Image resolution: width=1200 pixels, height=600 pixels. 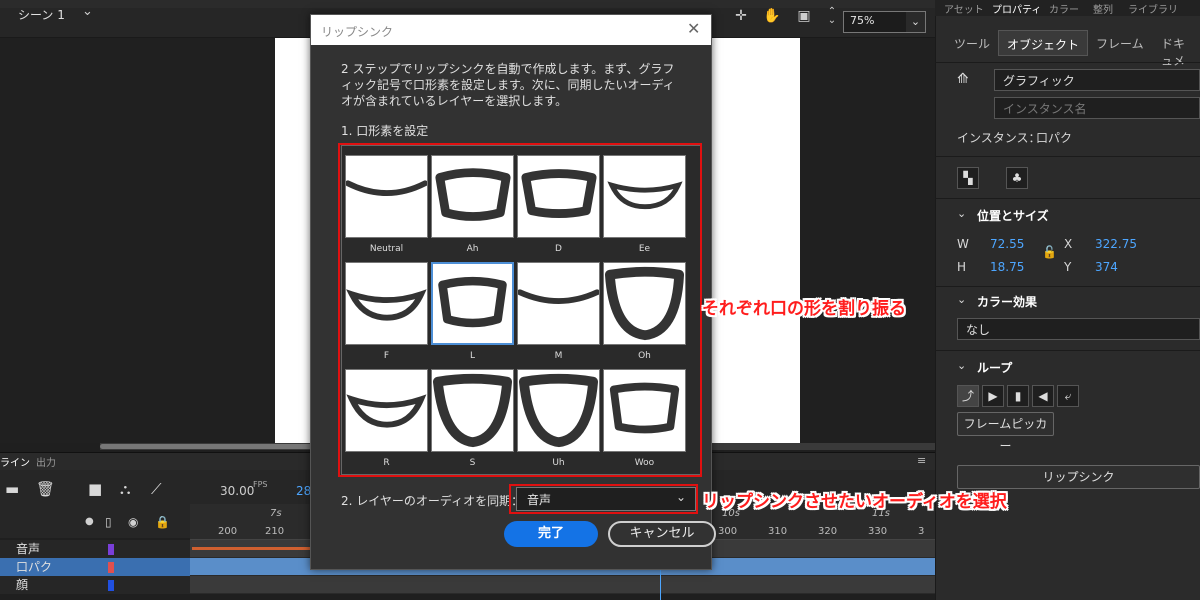 I want to click on layer-face: 顔, so click(x=95, y=585).